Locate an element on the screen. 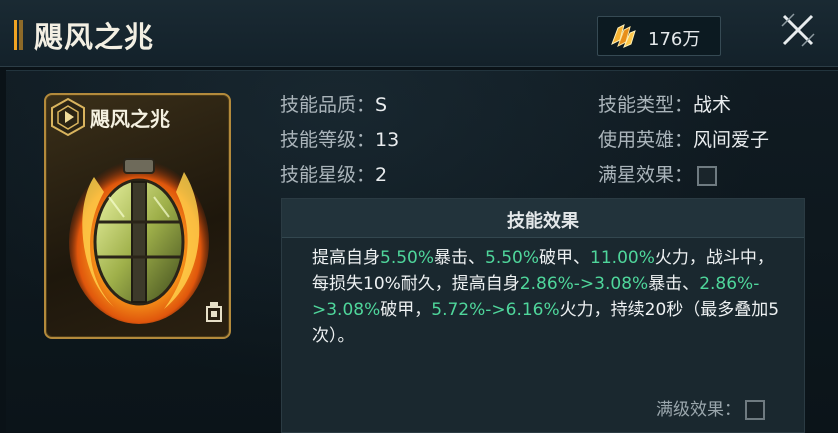  hero-label: 使用英雄： is located at coordinates (646, 140).